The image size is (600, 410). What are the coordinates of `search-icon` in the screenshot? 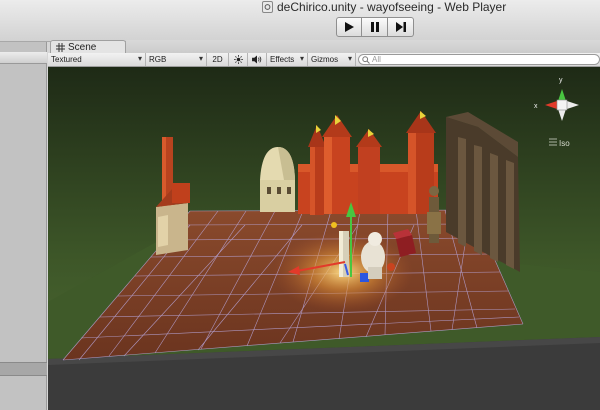 It's located at (366, 59).